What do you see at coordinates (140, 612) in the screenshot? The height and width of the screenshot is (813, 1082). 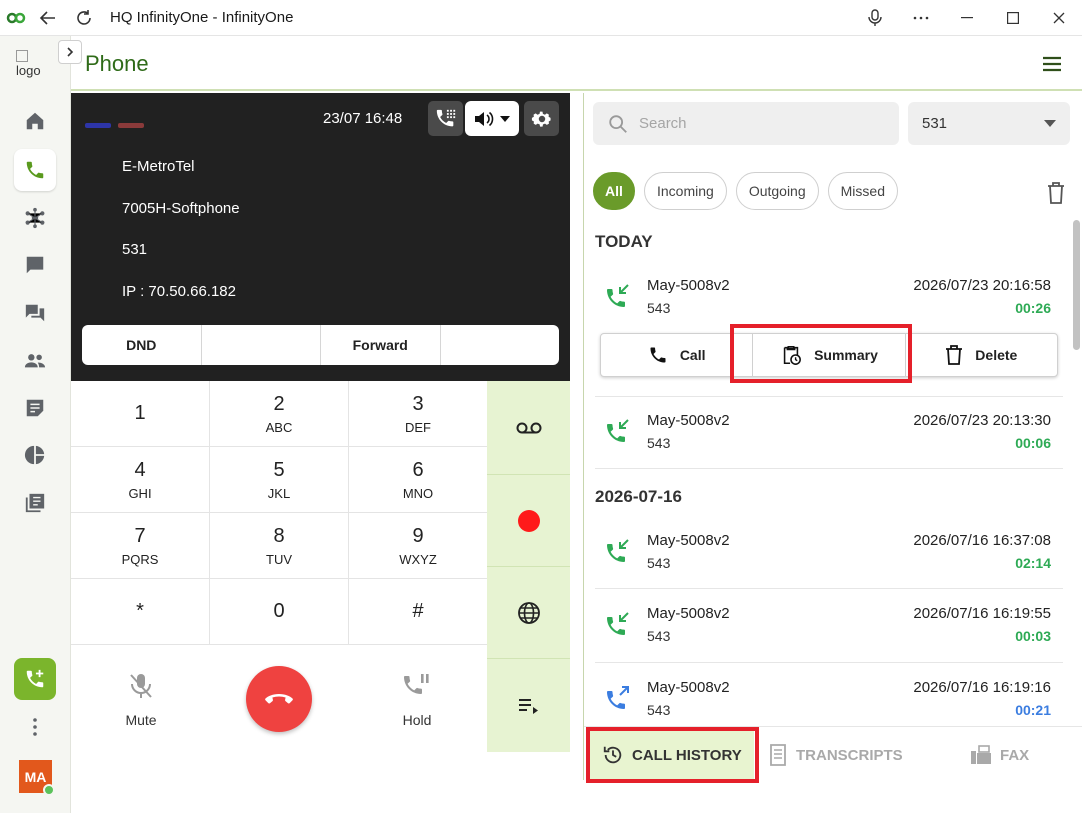 I see `dialpad-key-star: *` at bounding box center [140, 612].